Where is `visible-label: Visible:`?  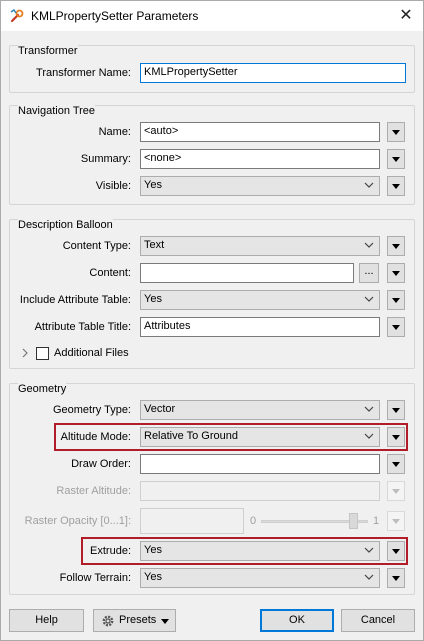 visible-label: Visible: is located at coordinates (113, 186).